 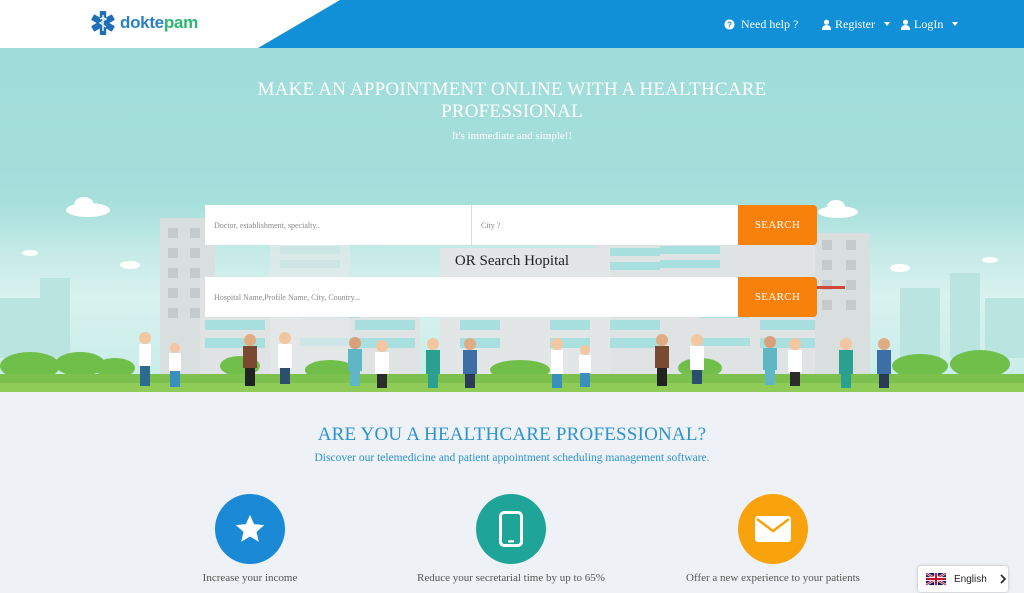 What do you see at coordinates (970, 579) in the screenshot?
I see `language-label: English` at bounding box center [970, 579].